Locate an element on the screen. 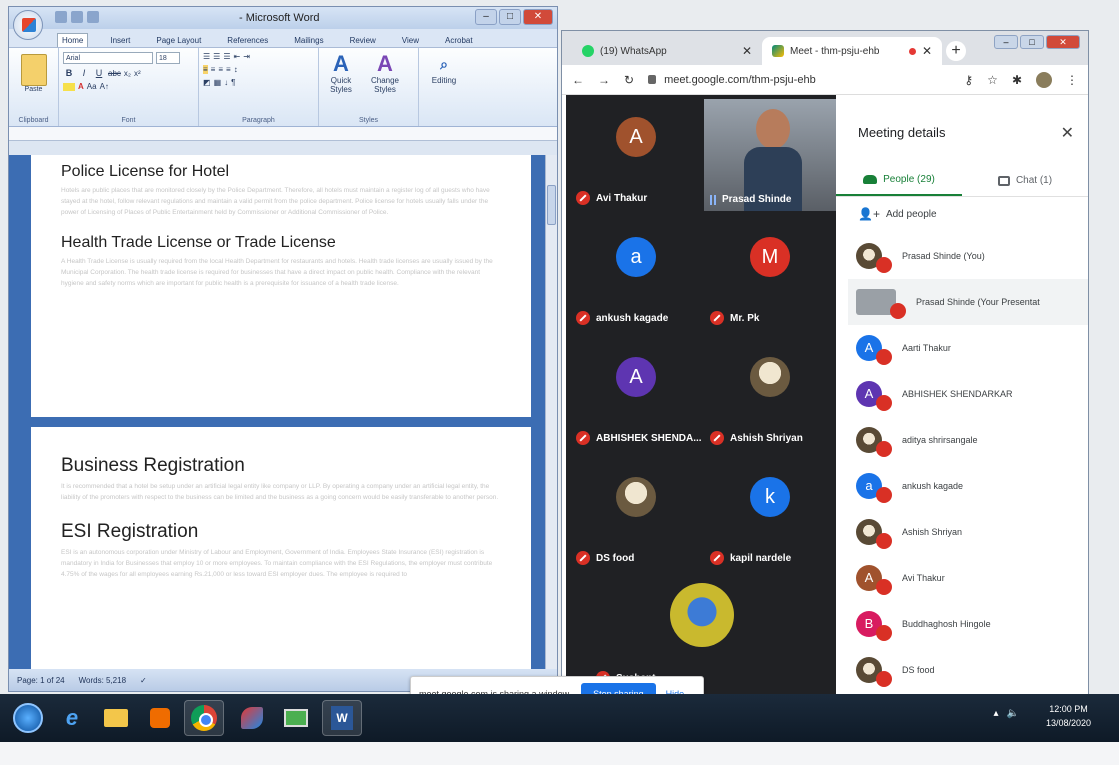 The image size is (1119, 765). tab-mailings: Mailings is located at coordinates (308, 40).